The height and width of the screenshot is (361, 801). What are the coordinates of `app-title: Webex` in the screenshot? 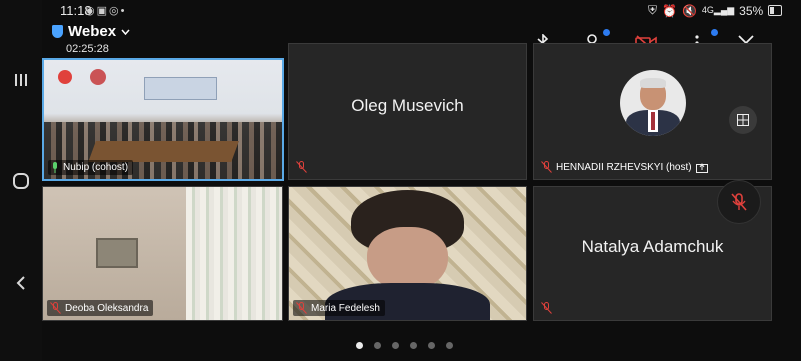 It's located at (92, 31).